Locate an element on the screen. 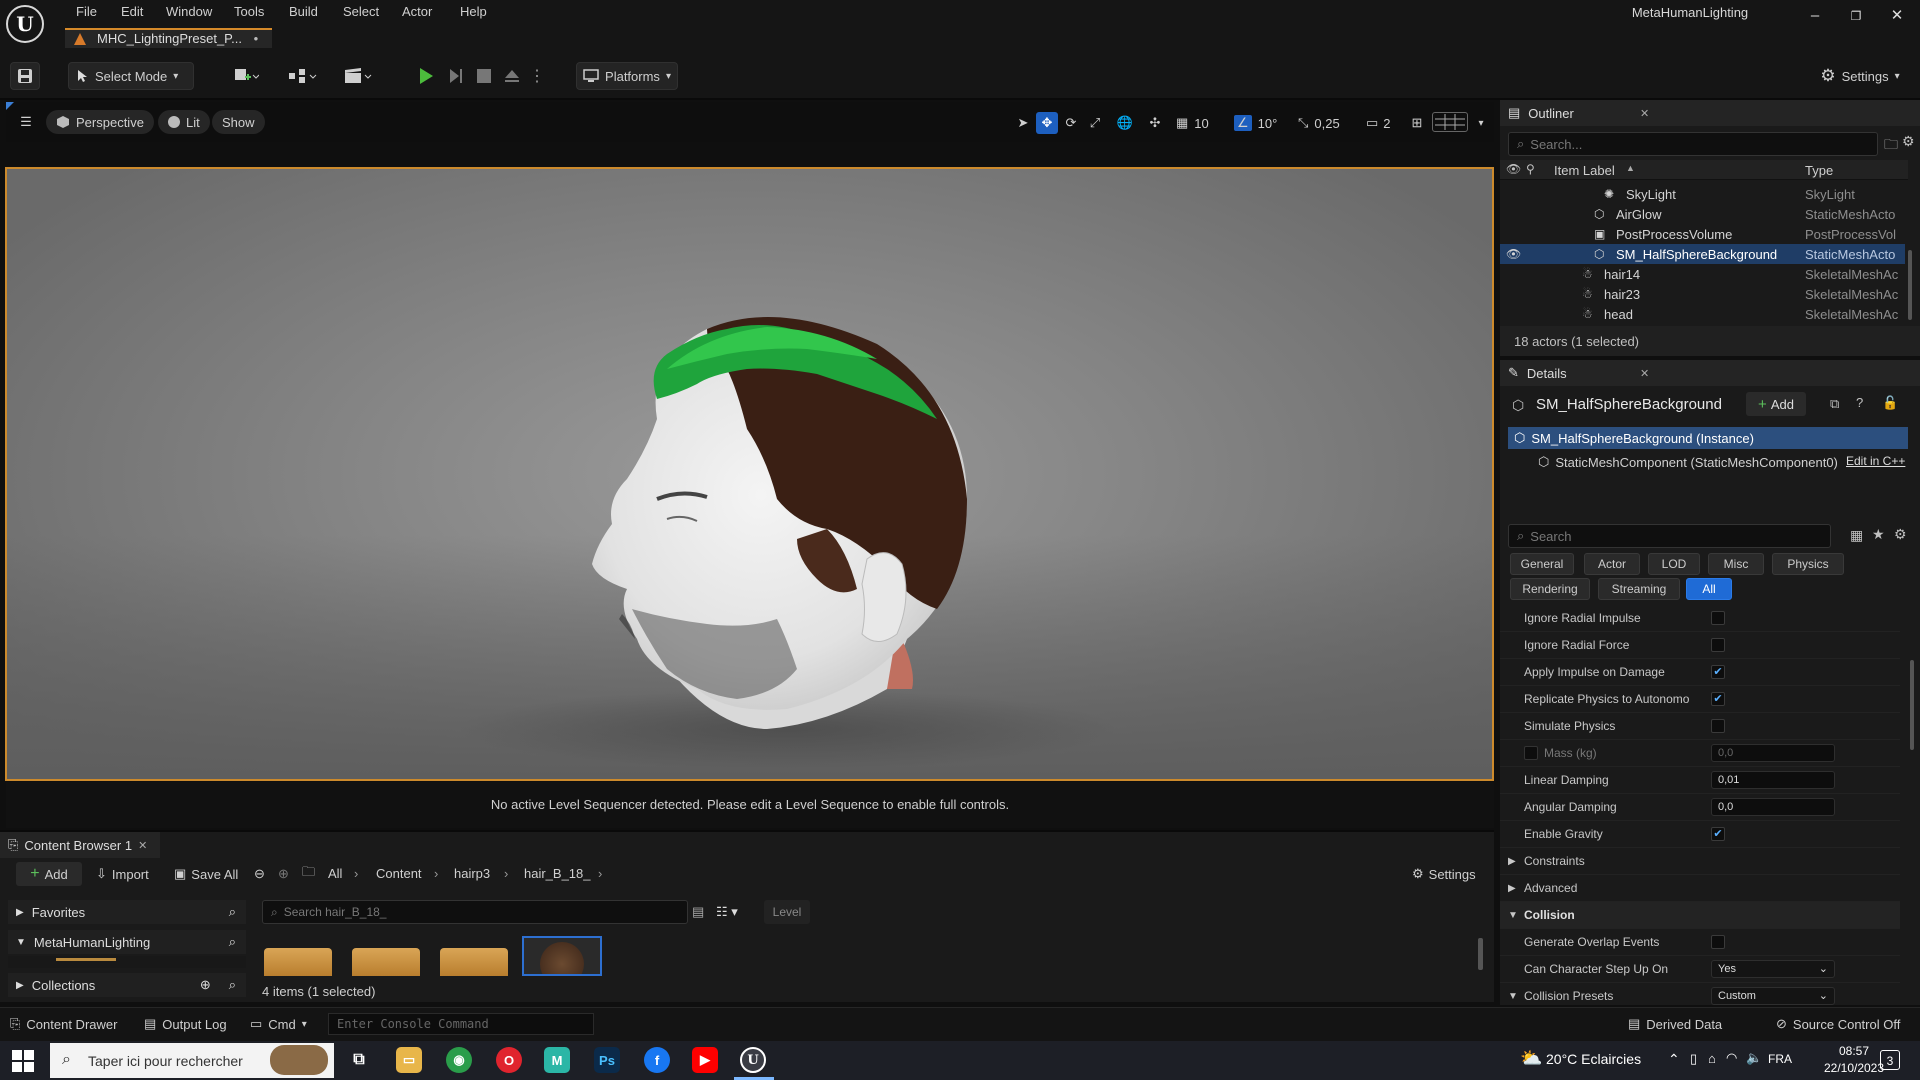  category-lod: LOD is located at coordinates (1674, 564).